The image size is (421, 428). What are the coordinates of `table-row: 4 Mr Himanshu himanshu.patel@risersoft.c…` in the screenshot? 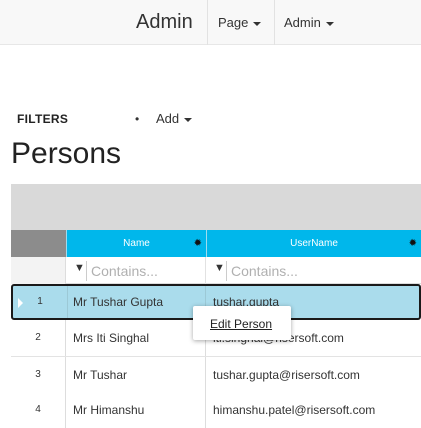 It's located at (216, 410).